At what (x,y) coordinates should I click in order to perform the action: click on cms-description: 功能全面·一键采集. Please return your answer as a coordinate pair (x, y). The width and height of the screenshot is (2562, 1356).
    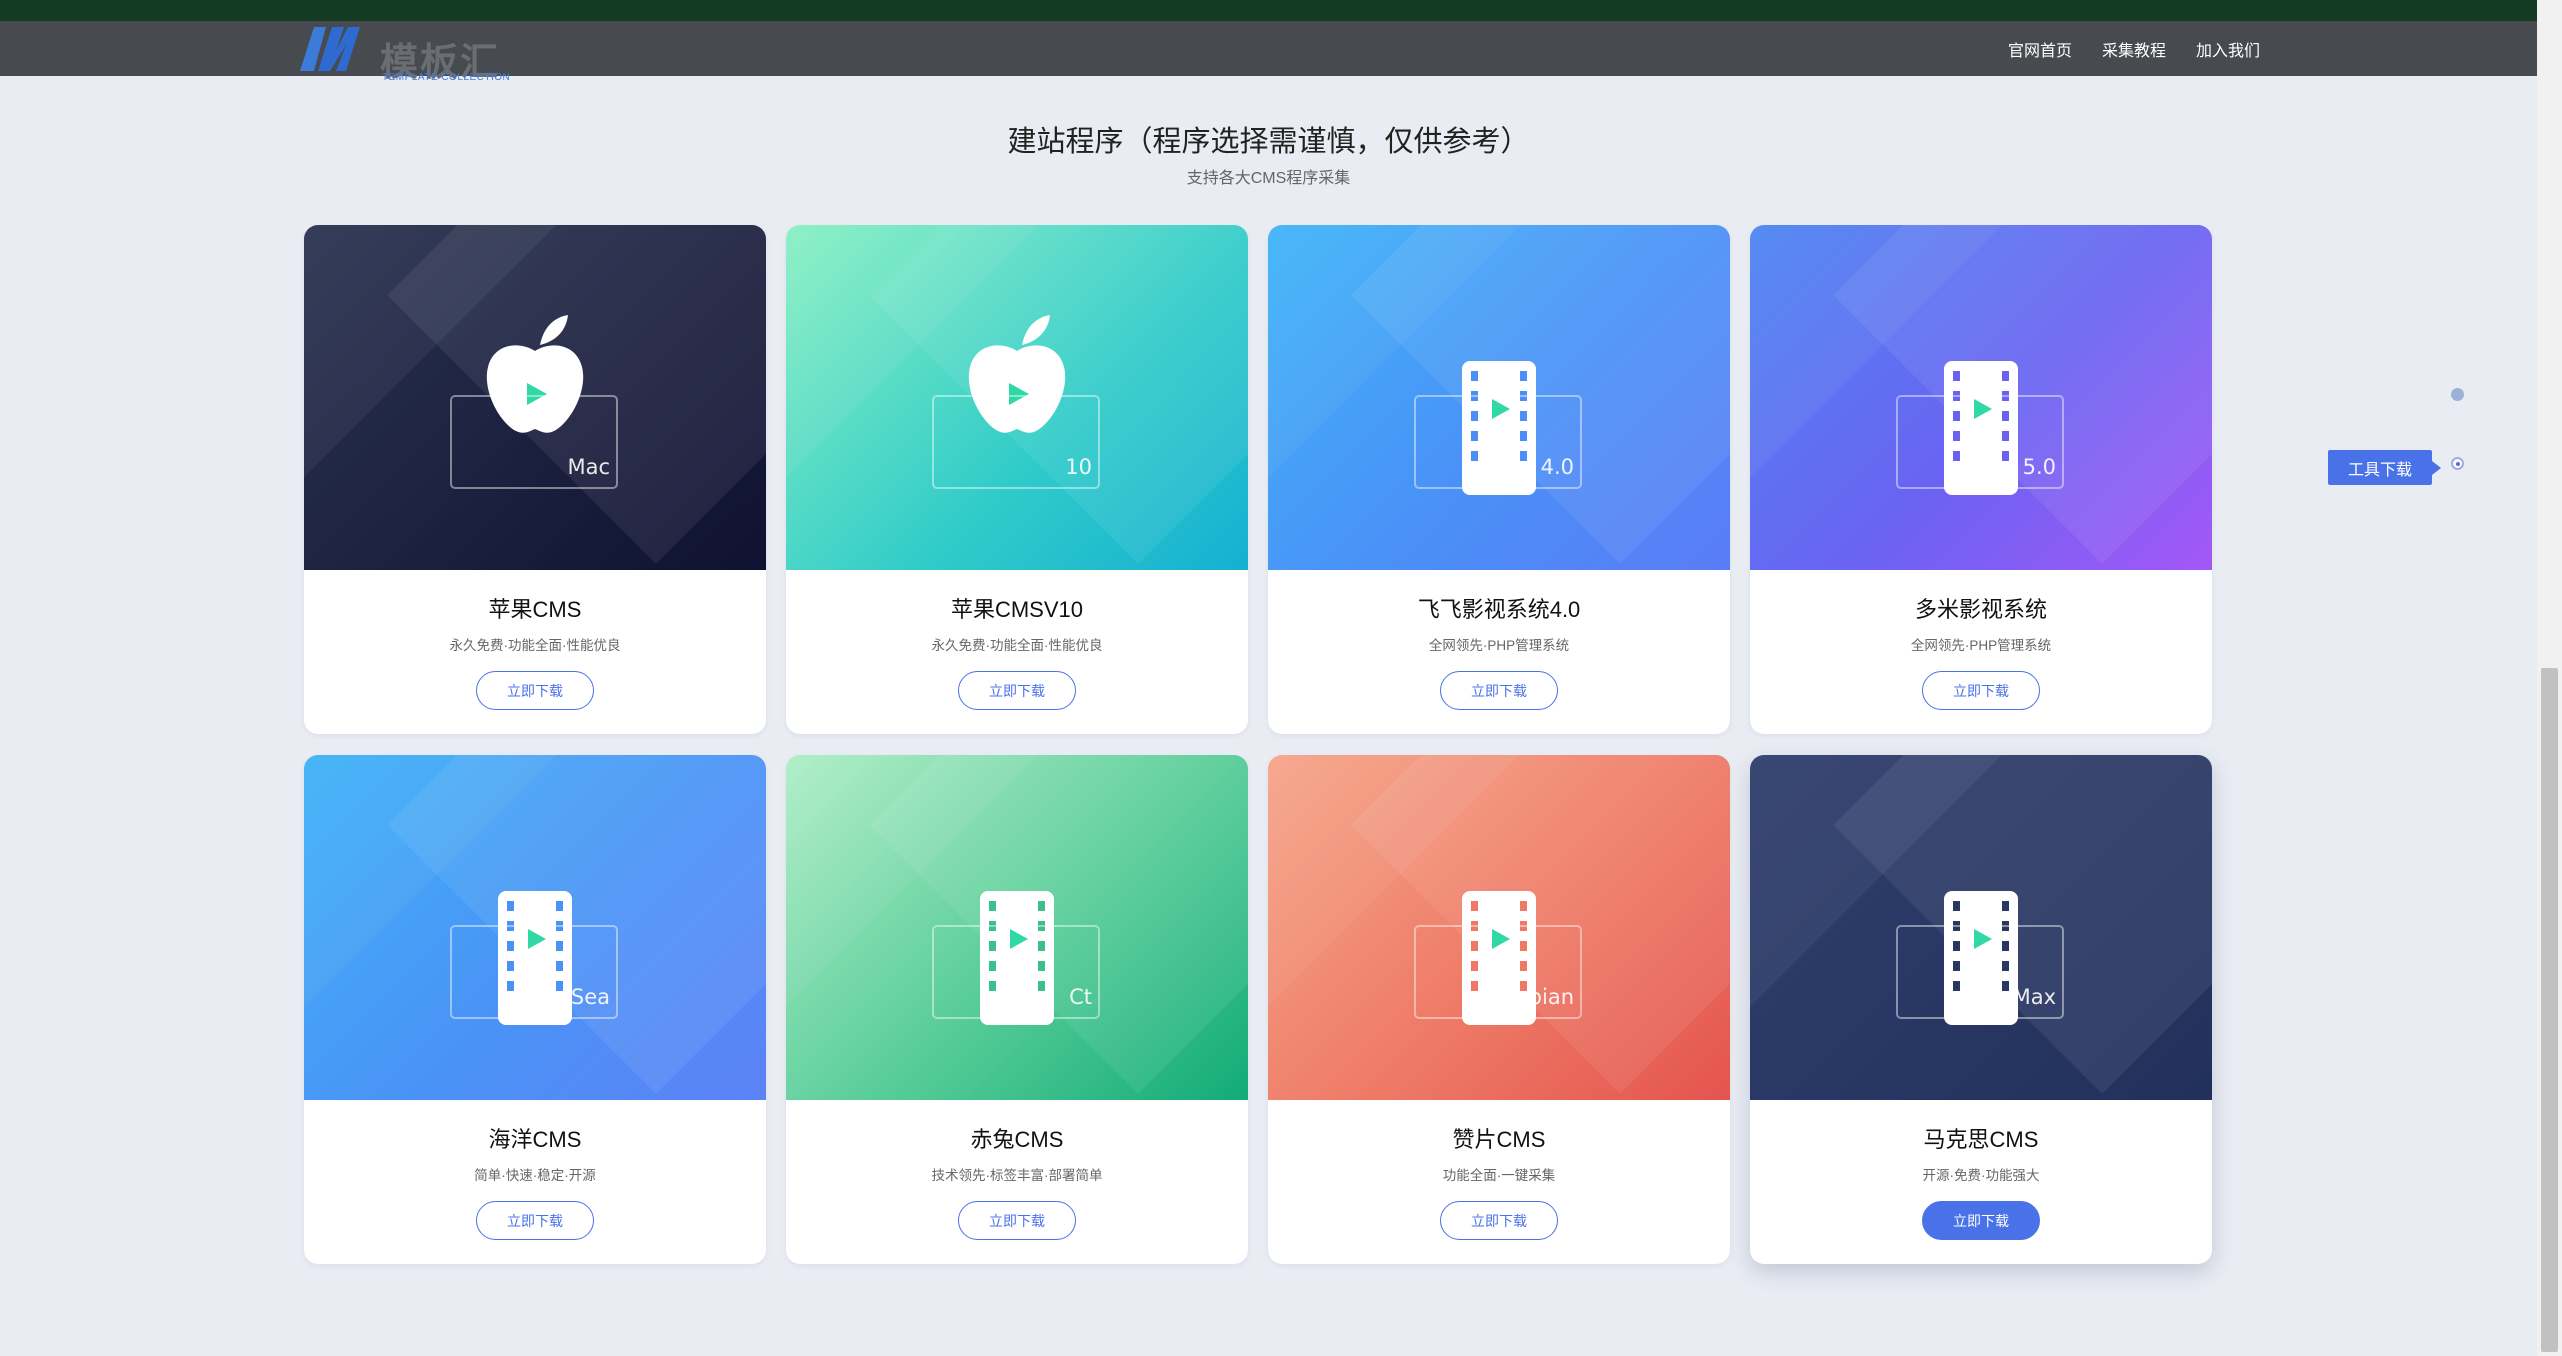
    Looking at the image, I should click on (1499, 1175).